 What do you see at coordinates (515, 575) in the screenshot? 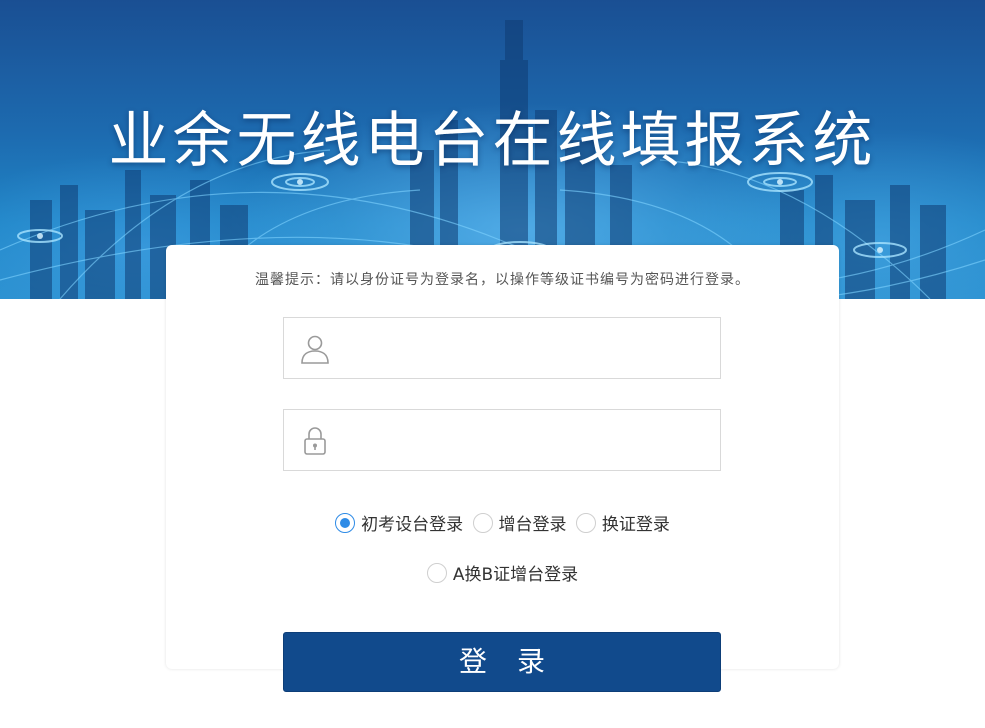
I see `radio-label: A换B证增台登录` at bounding box center [515, 575].